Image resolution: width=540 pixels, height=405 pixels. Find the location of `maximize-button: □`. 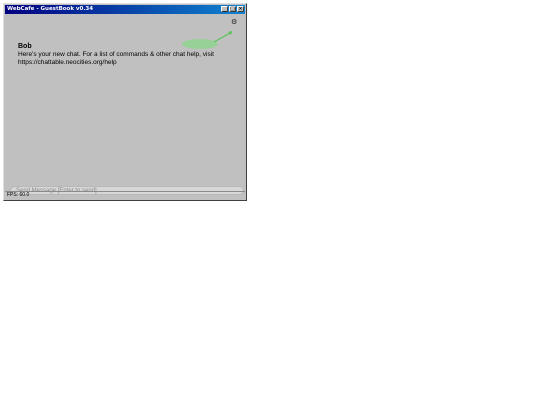

maximize-button: □ is located at coordinates (232, 9).